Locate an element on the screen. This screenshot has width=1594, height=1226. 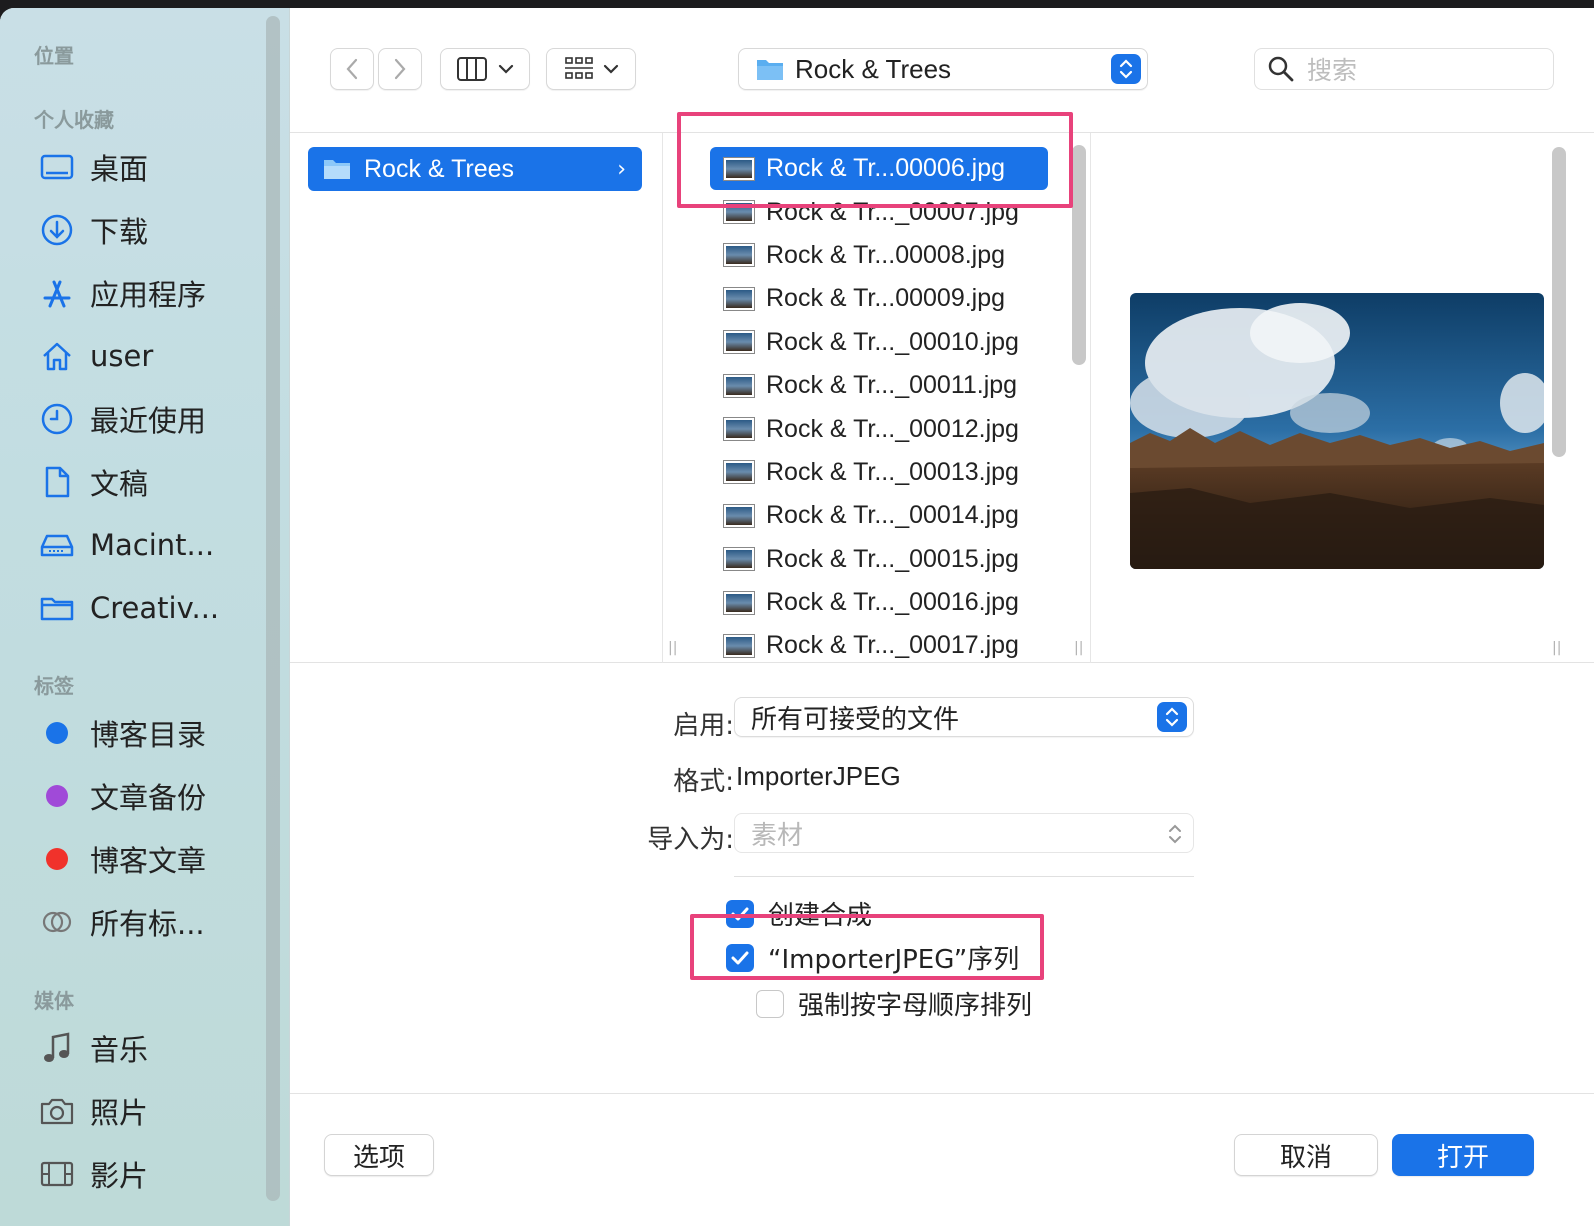
sidebar-item-label: user is located at coordinates (122, 356).